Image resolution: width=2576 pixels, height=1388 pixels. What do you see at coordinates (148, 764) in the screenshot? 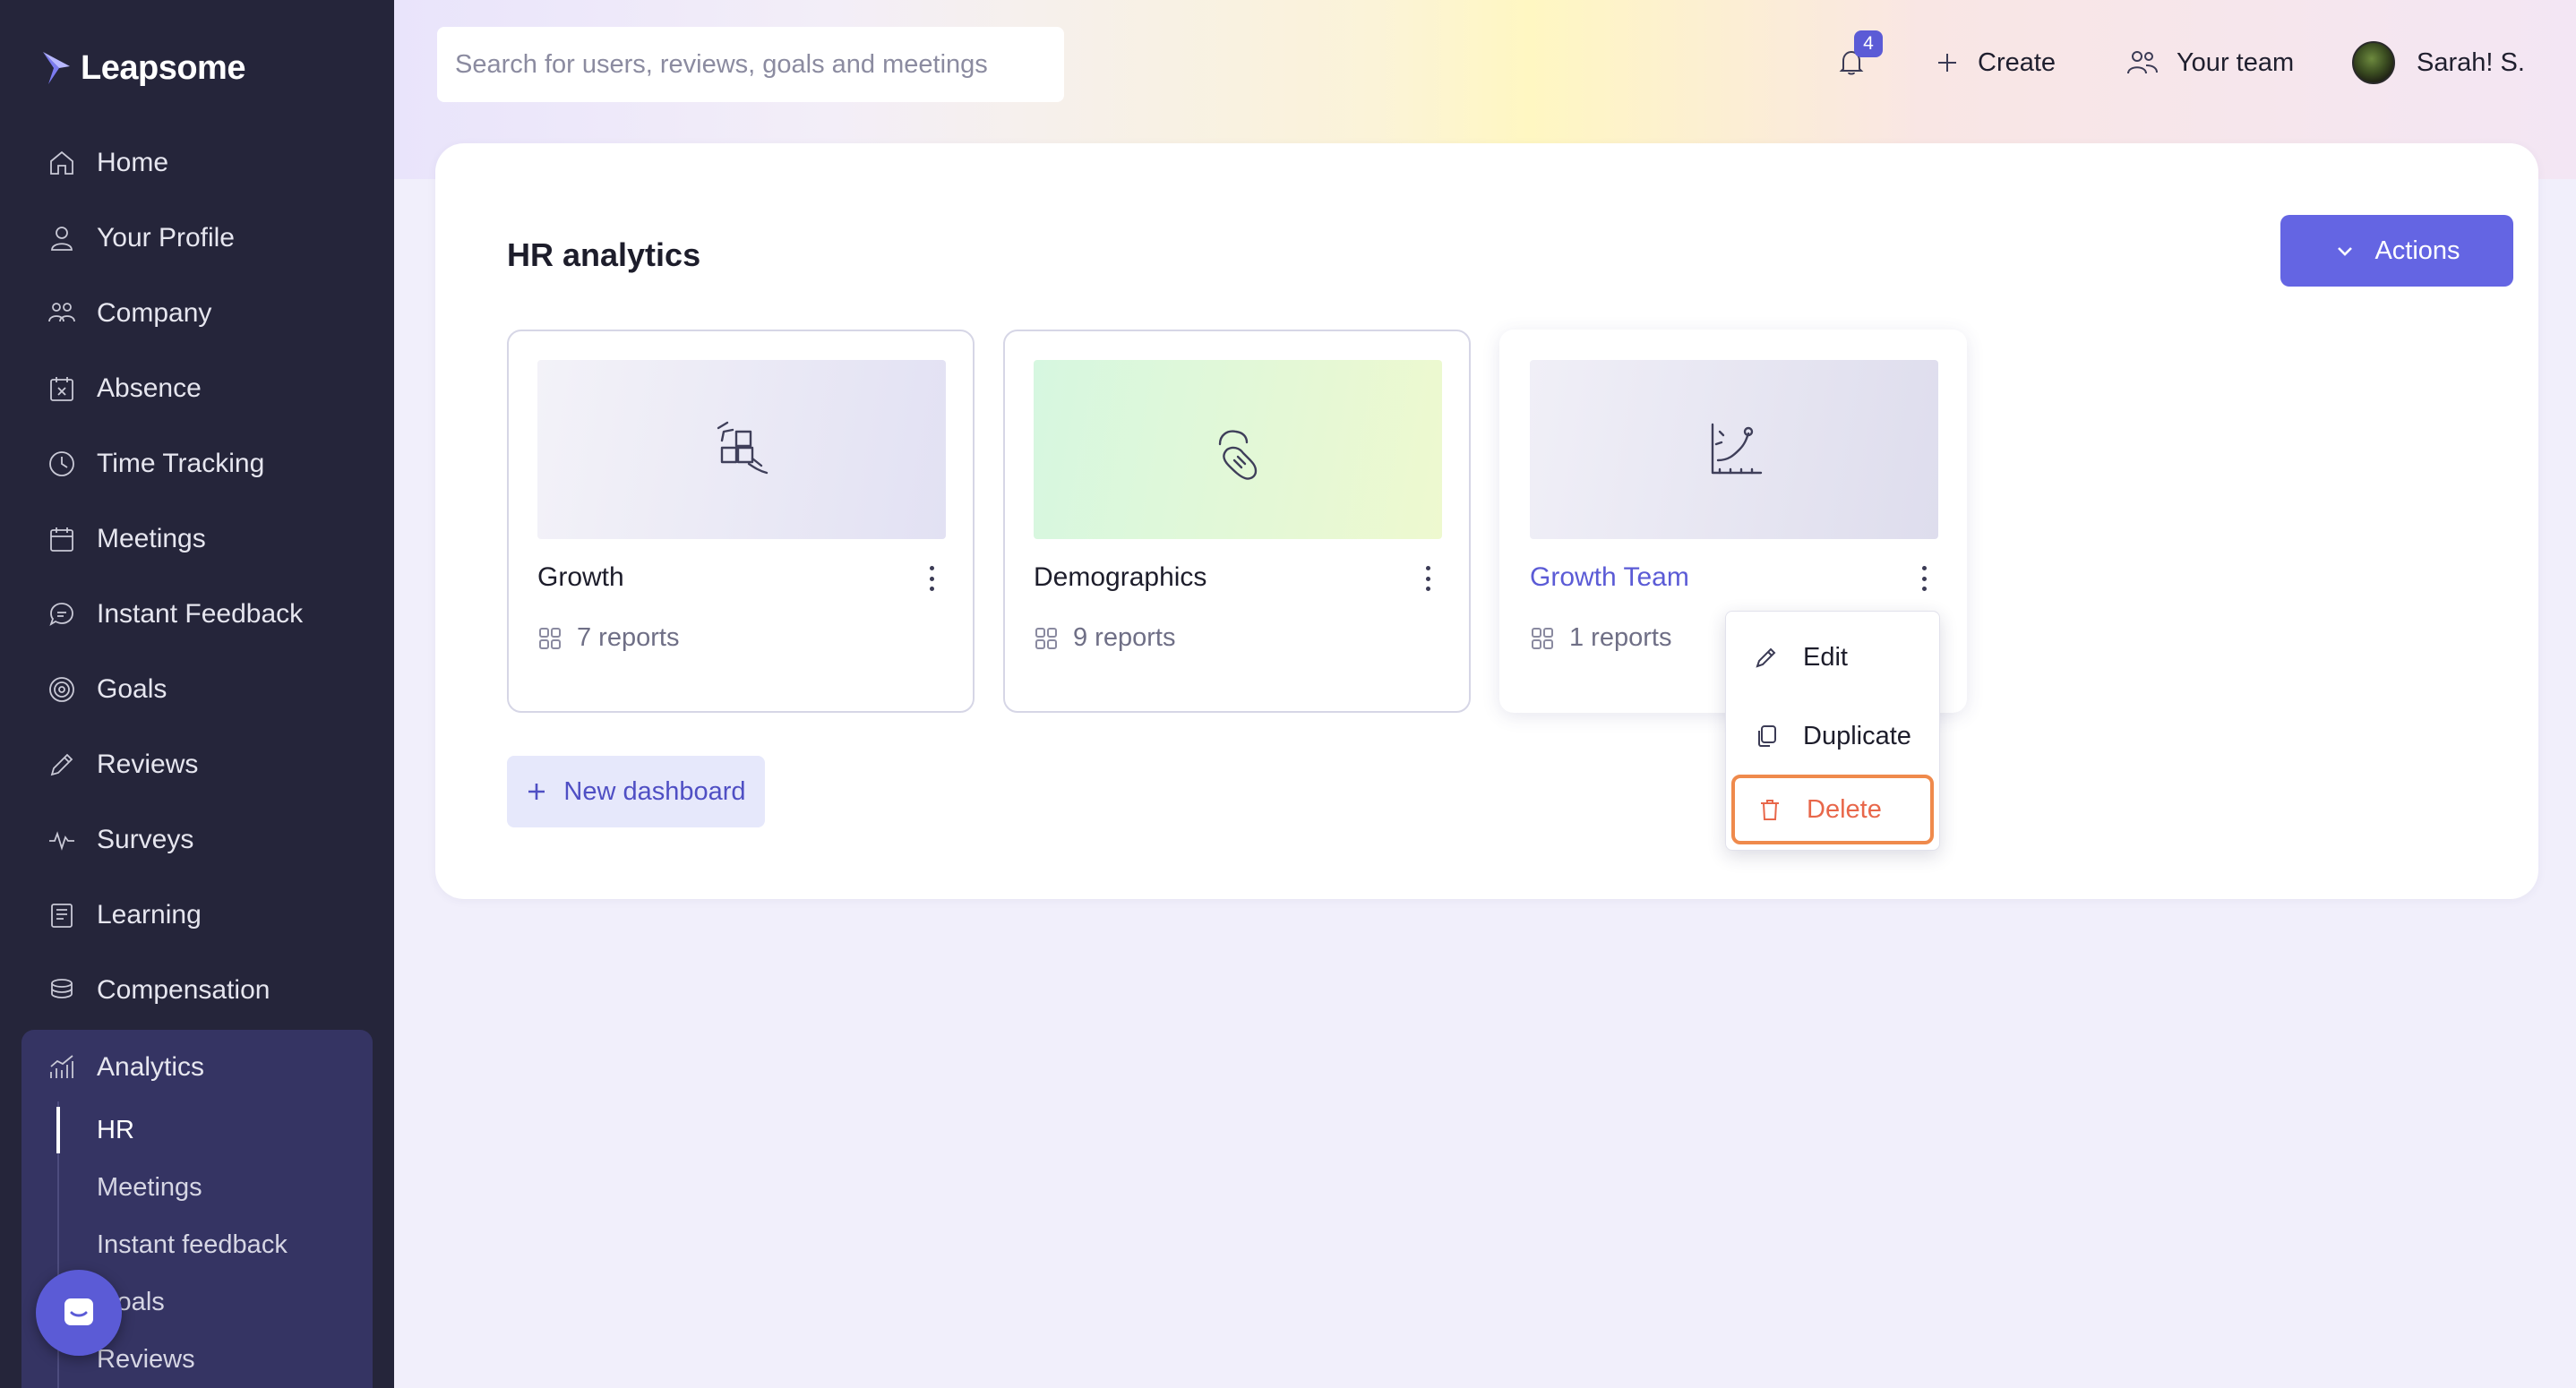
I see `sidebar-item-label: Reviews` at bounding box center [148, 764].